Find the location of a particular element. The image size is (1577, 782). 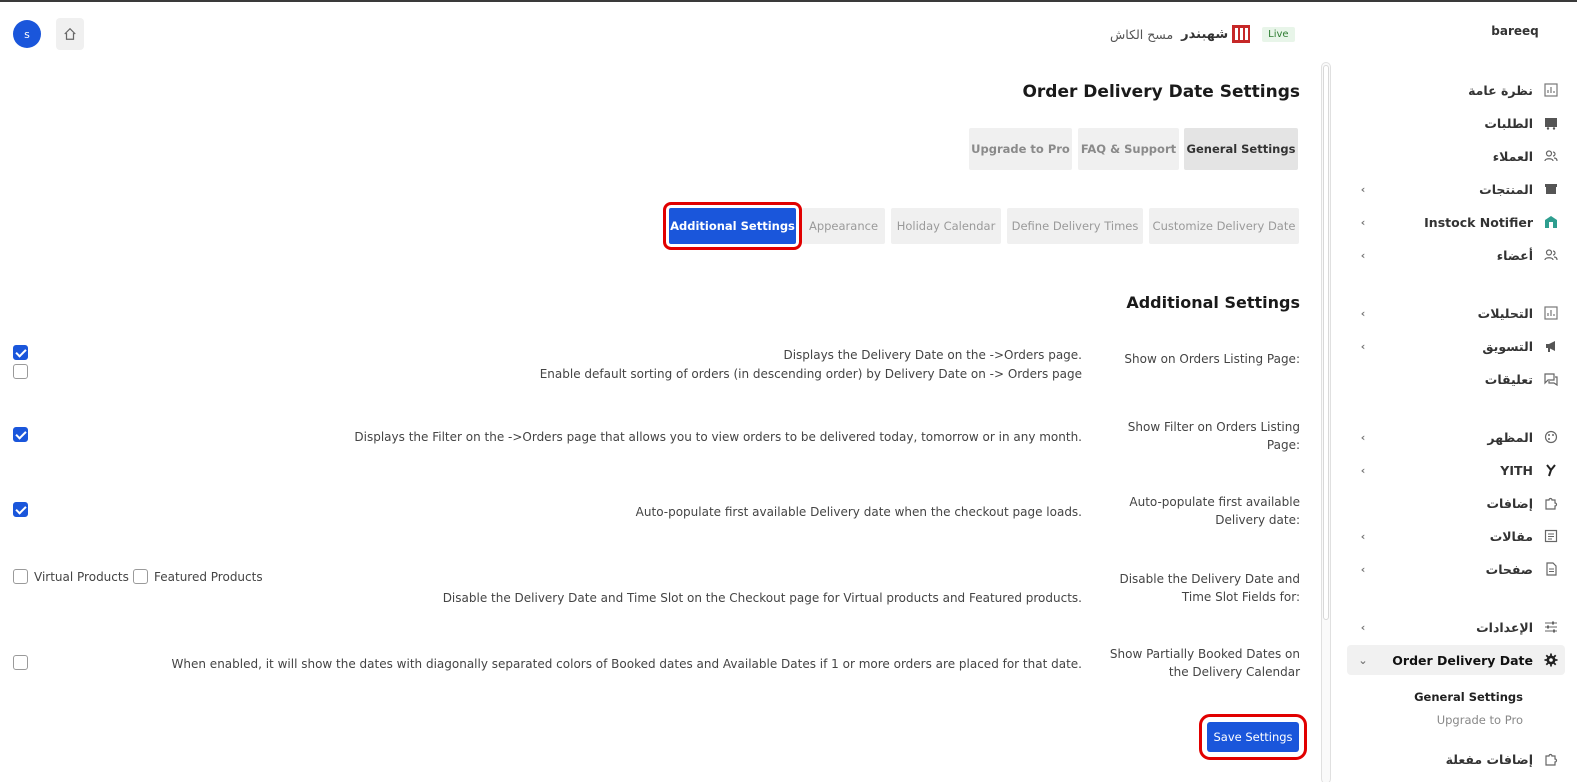

sidebar-item-customers: العملاء is located at coordinates (1456, 156).